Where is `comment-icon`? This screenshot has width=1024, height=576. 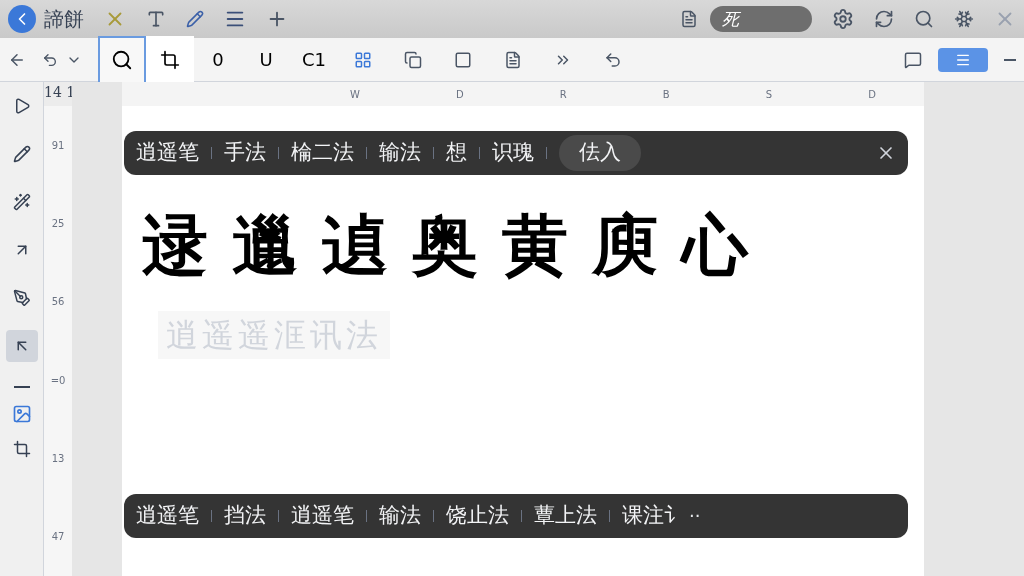
comment-icon is located at coordinates (913, 59).